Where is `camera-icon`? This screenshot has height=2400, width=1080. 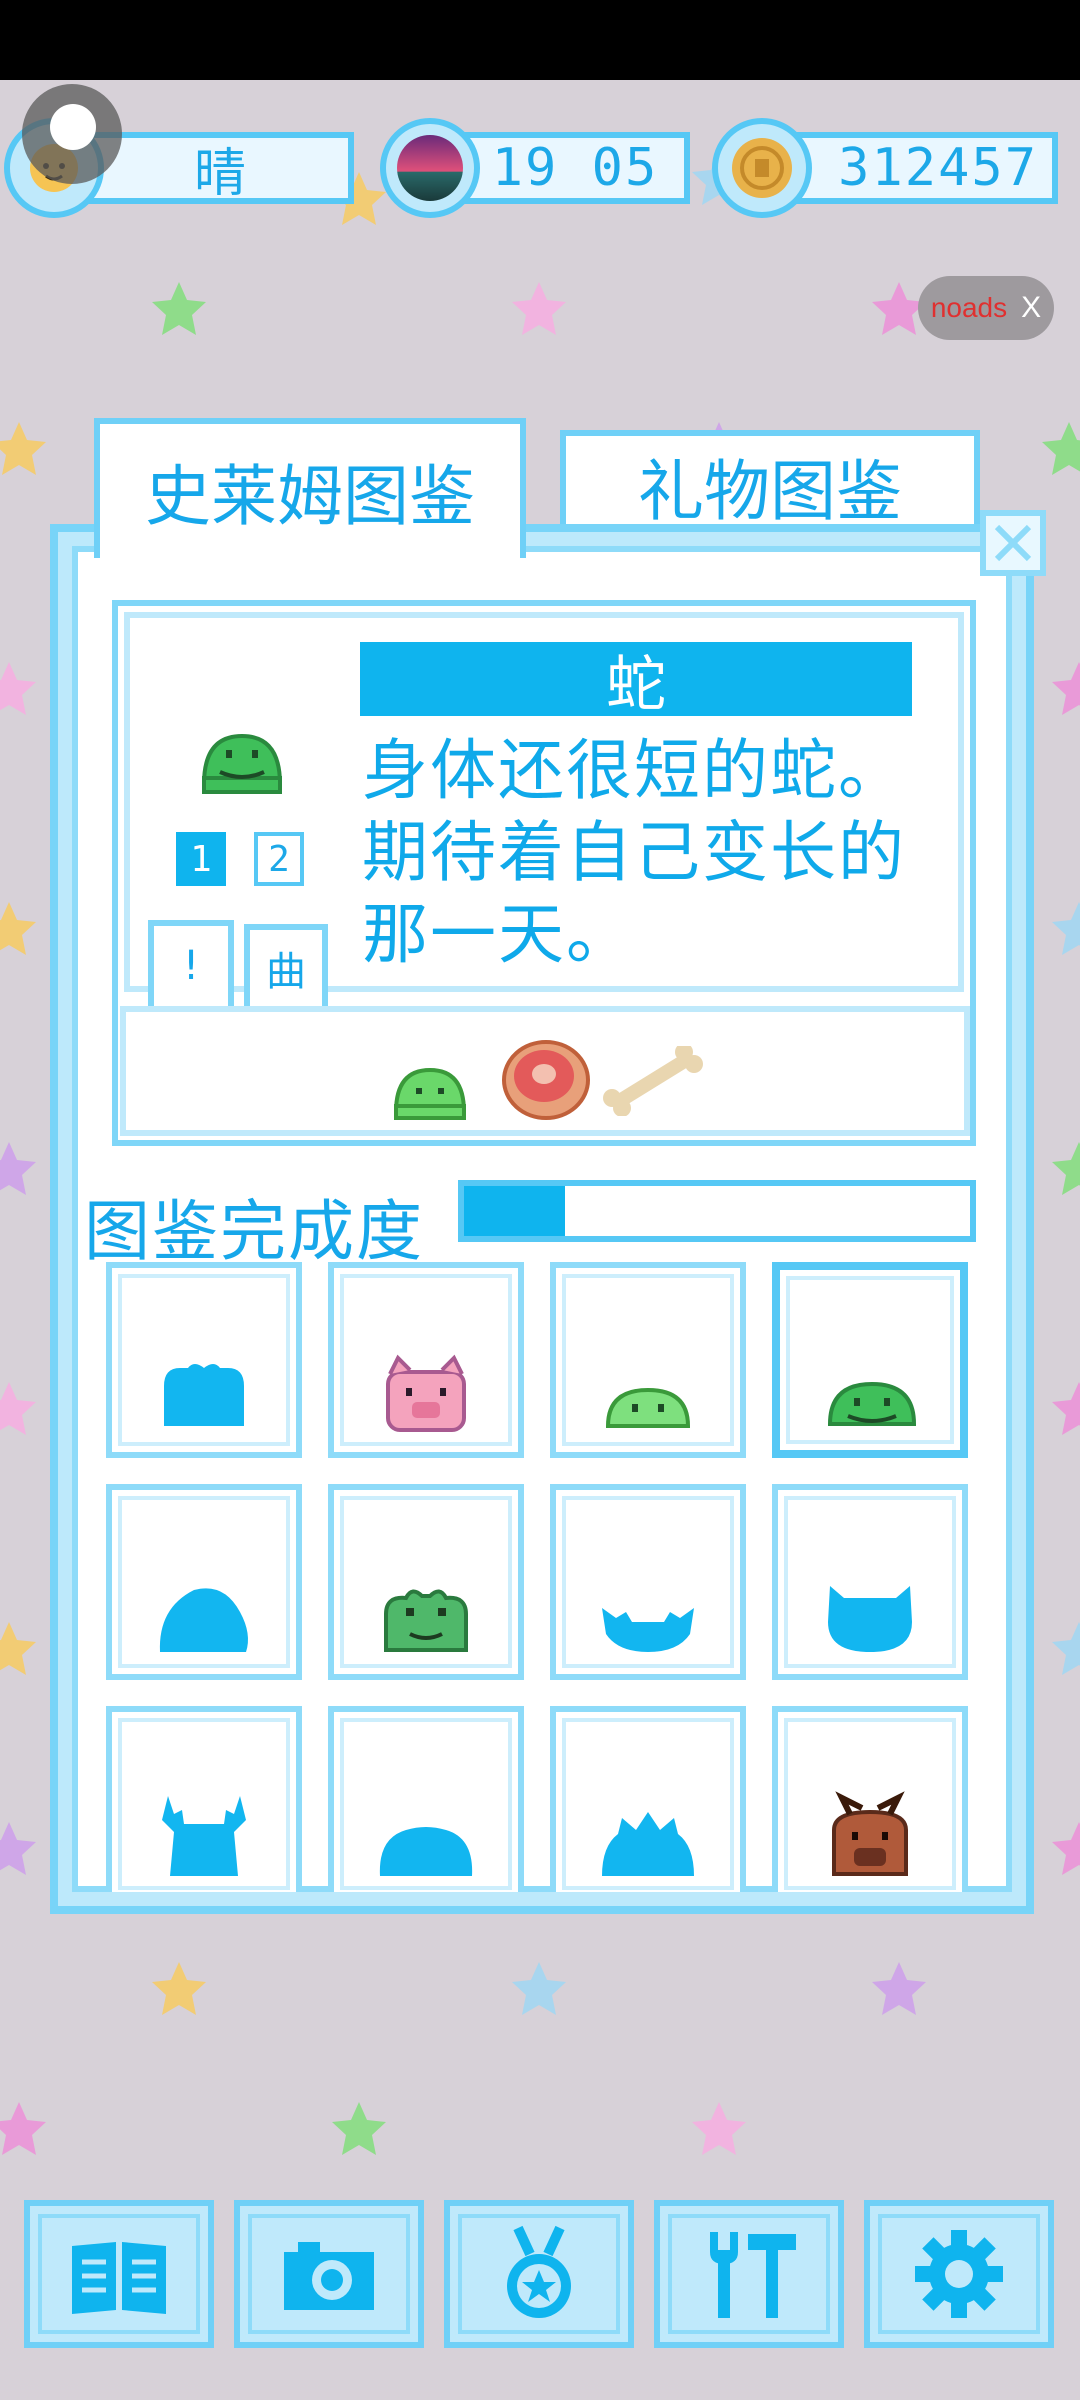 camera-icon is located at coordinates (329, 2276).